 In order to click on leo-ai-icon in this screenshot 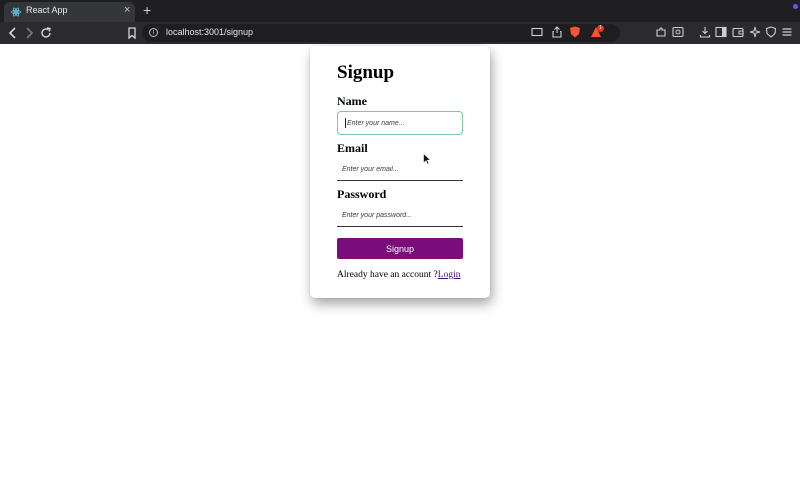, I will do `click(755, 32)`.